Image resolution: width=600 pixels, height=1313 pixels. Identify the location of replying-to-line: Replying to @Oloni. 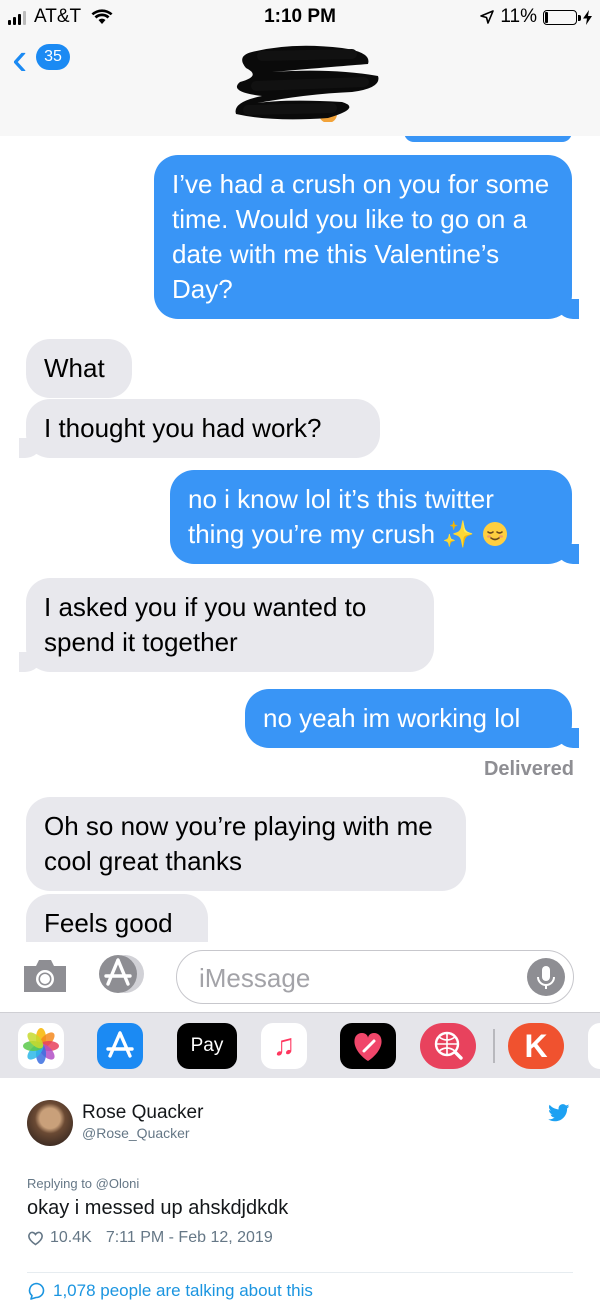
(83, 1183).